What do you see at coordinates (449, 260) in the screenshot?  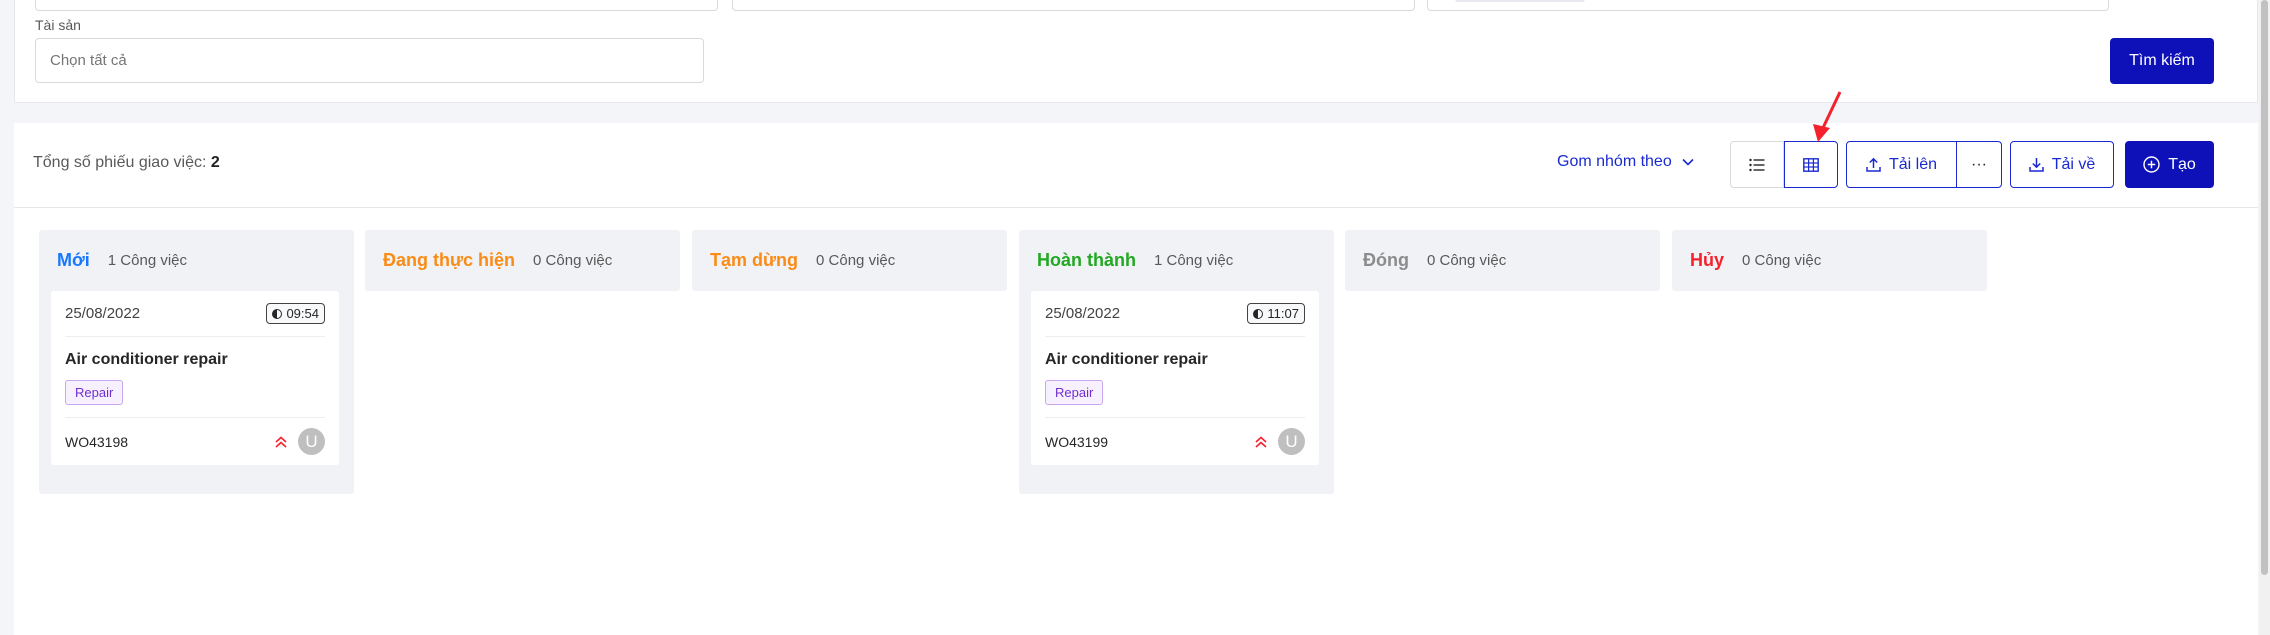 I see `column-title: Đang thực hiện` at bounding box center [449, 260].